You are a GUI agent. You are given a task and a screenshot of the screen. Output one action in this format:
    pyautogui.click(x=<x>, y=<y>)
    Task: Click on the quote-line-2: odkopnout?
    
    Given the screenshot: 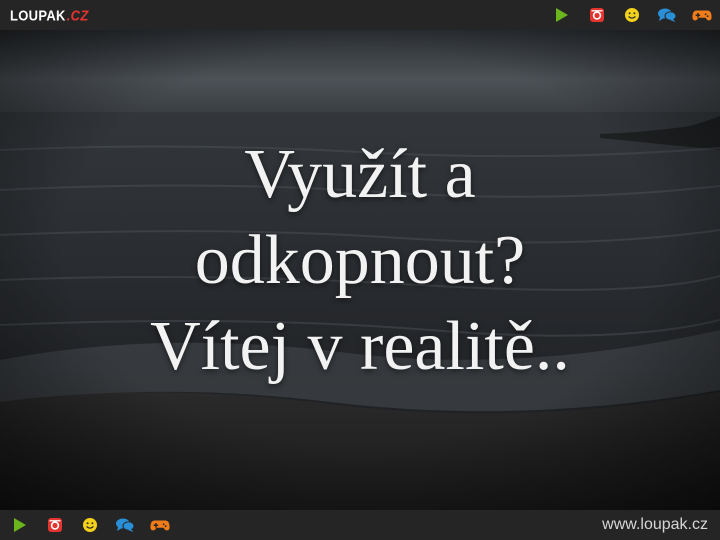 What is the action you would take?
    pyautogui.click(x=360, y=260)
    